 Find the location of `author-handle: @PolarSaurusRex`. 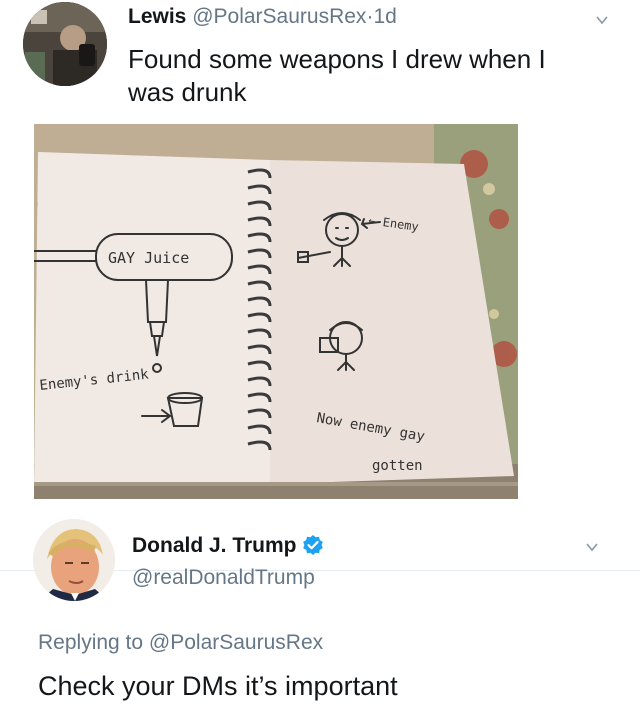

author-handle: @PolarSaurusRex is located at coordinates (279, 16).